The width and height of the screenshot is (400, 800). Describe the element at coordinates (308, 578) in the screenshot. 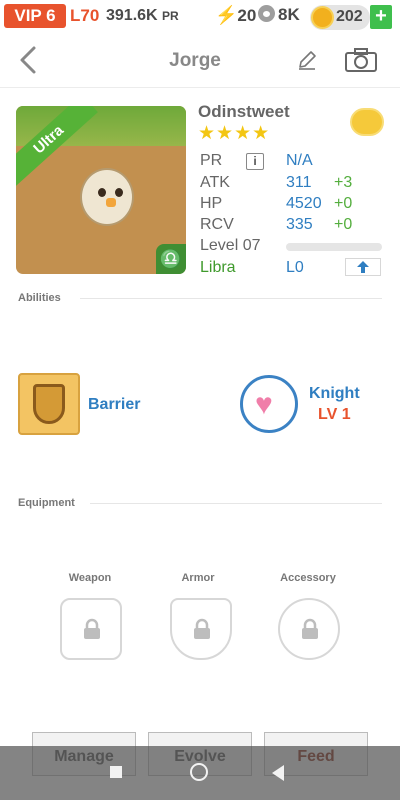

I see `accessory-label: Accessory` at that location.